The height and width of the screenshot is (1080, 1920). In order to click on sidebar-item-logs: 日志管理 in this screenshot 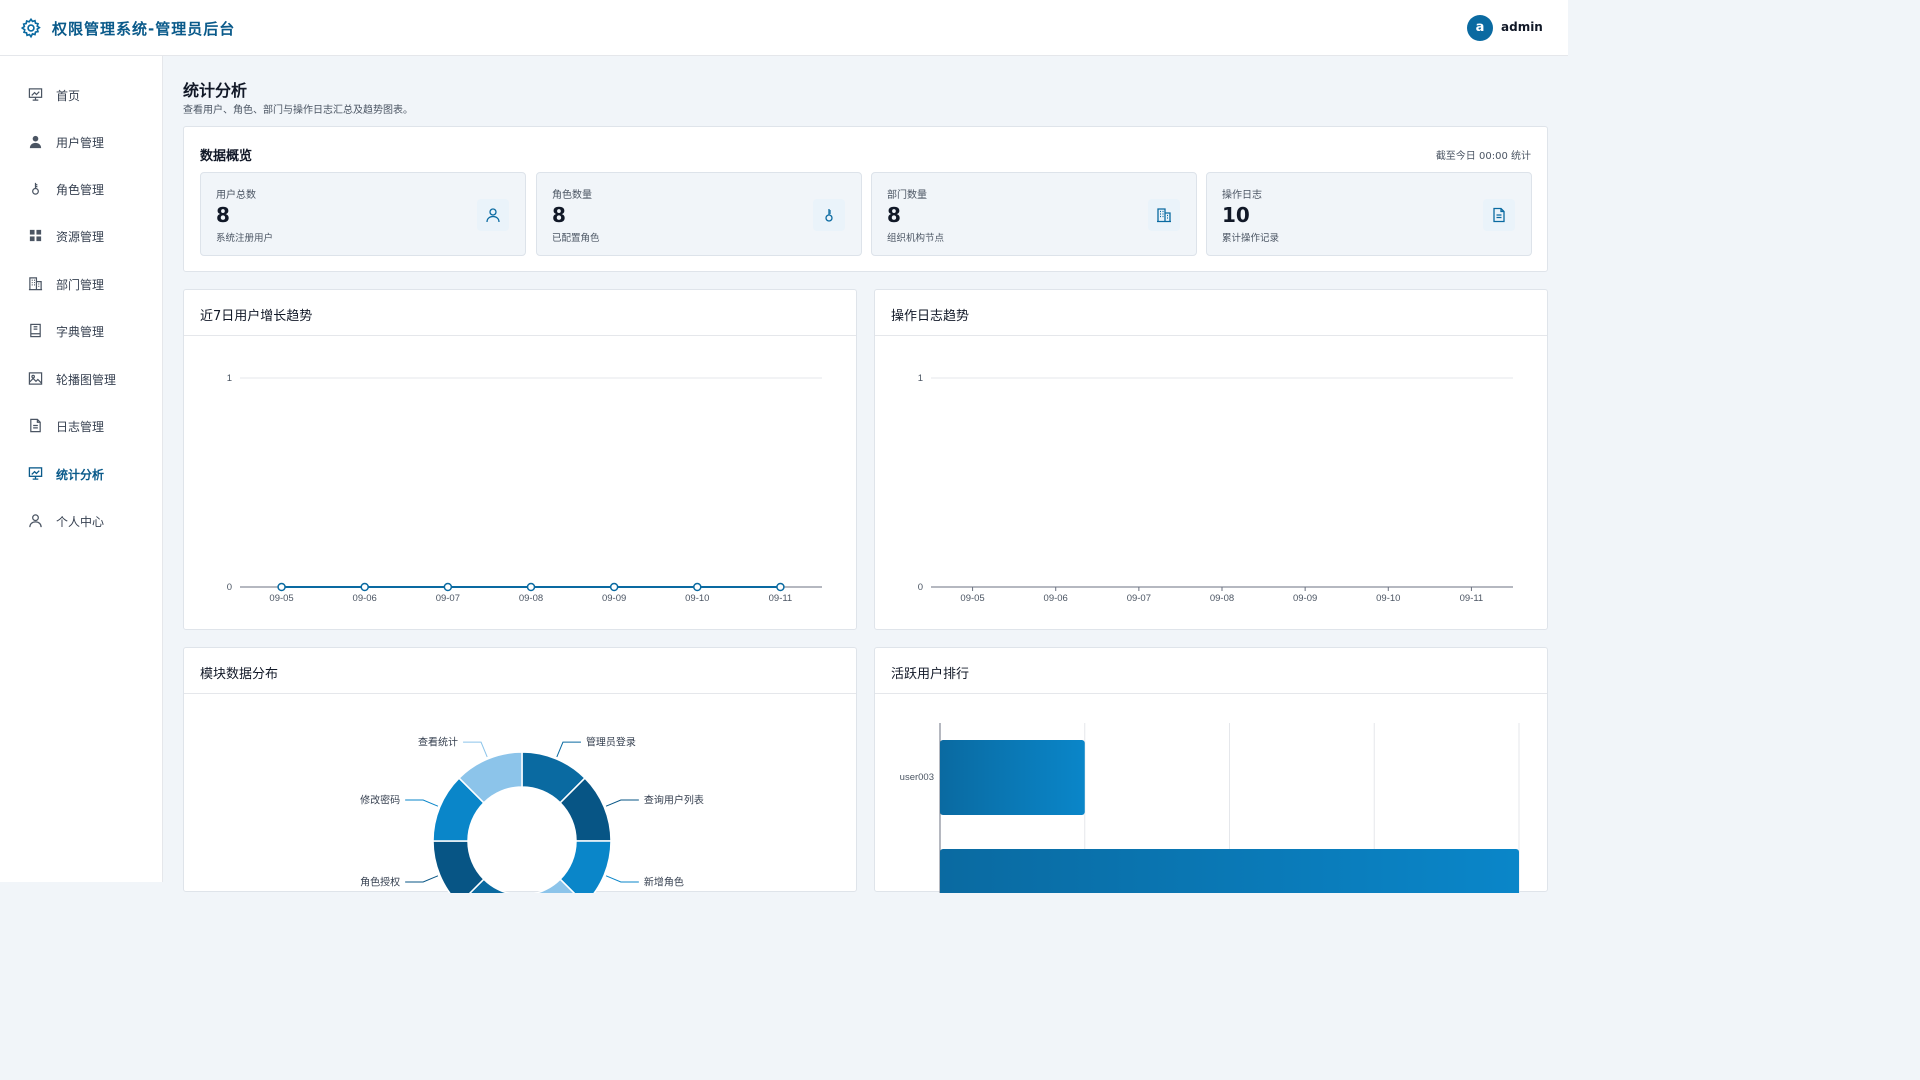, I will do `click(81, 426)`.